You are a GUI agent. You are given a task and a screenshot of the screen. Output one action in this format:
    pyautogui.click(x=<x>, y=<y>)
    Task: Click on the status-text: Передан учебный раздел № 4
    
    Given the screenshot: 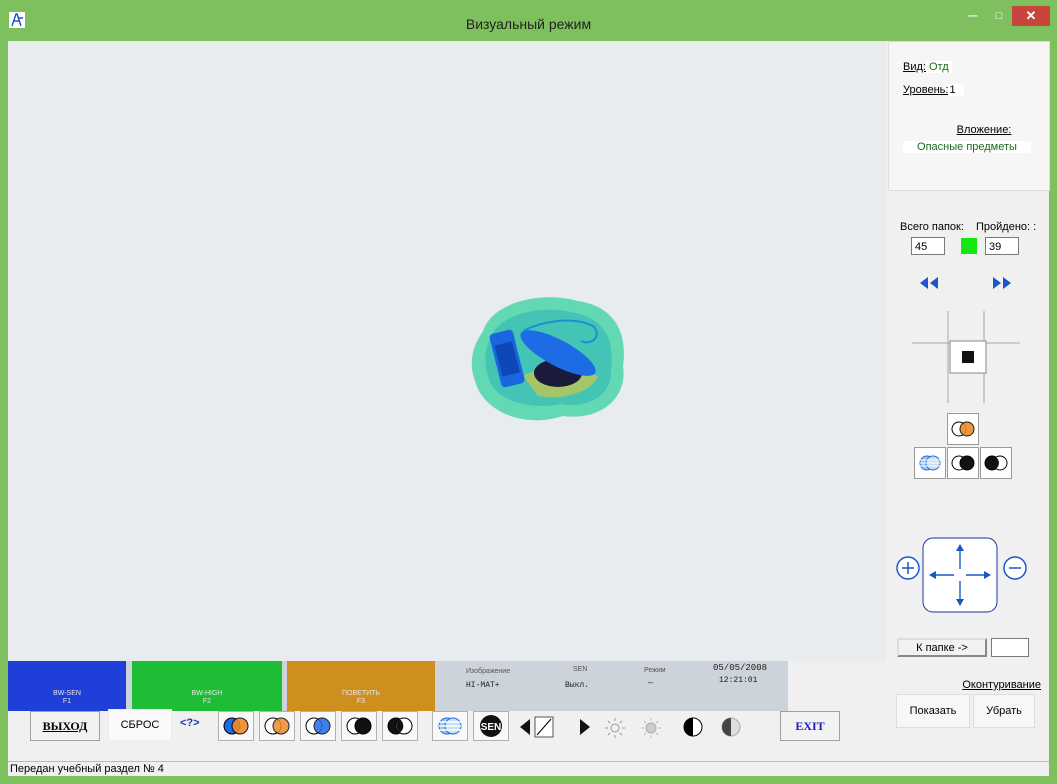 What is the action you would take?
    pyautogui.click(x=87, y=769)
    